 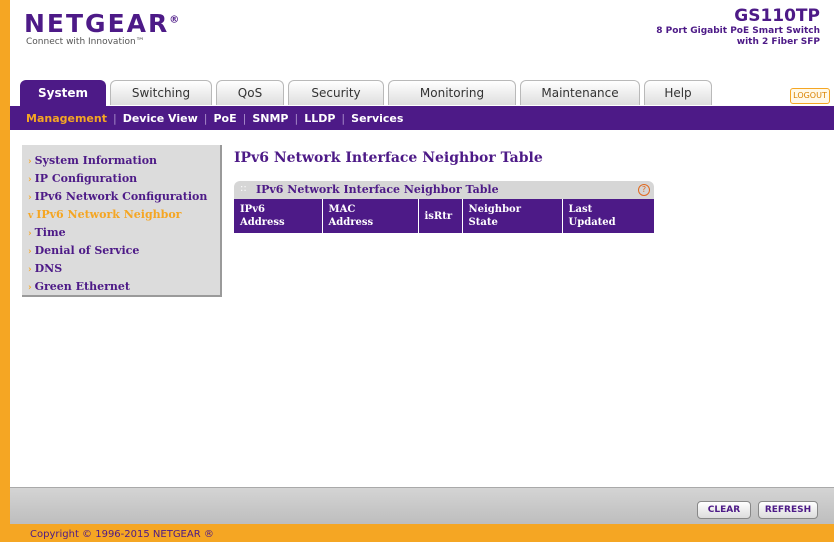 What do you see at coordinates (82, 178) in the screenshot?
I see `sidebar-item-ip-configuration: › IP Configuration` at bounding box center [82, 178].